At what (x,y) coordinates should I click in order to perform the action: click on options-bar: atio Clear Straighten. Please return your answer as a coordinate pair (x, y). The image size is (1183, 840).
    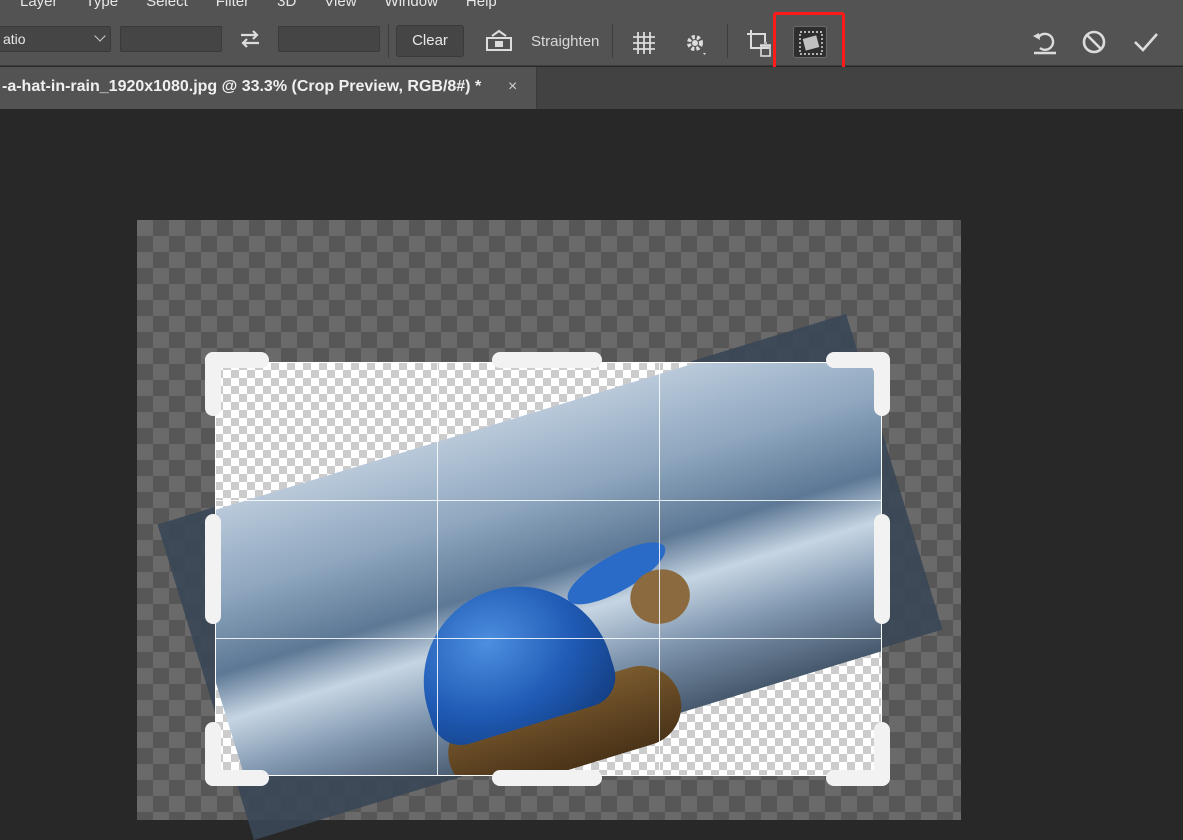
    Looking at the image, I should click on (591, 41).